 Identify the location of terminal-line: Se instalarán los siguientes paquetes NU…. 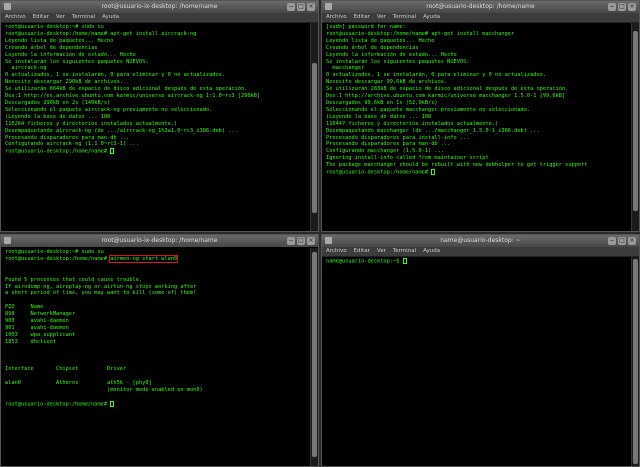
(77, 61).